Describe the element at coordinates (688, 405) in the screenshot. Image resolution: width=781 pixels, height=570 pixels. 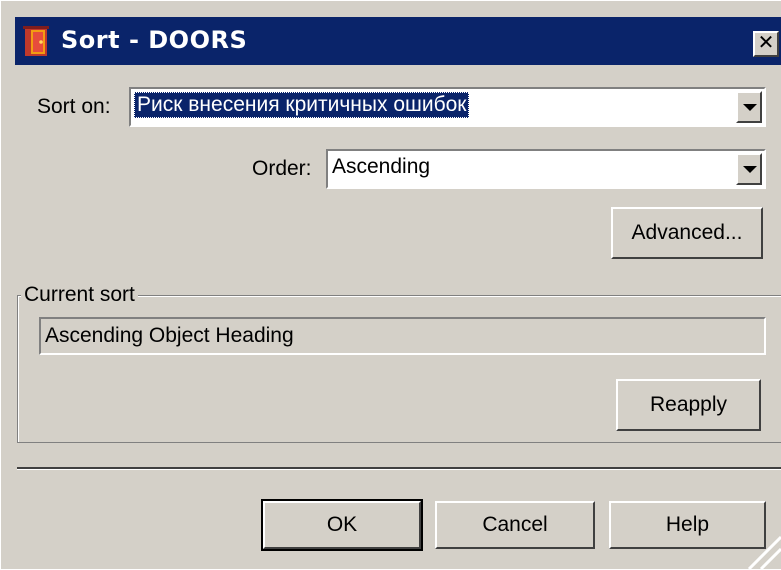
I see `reapply-button: Reapply` at that location.